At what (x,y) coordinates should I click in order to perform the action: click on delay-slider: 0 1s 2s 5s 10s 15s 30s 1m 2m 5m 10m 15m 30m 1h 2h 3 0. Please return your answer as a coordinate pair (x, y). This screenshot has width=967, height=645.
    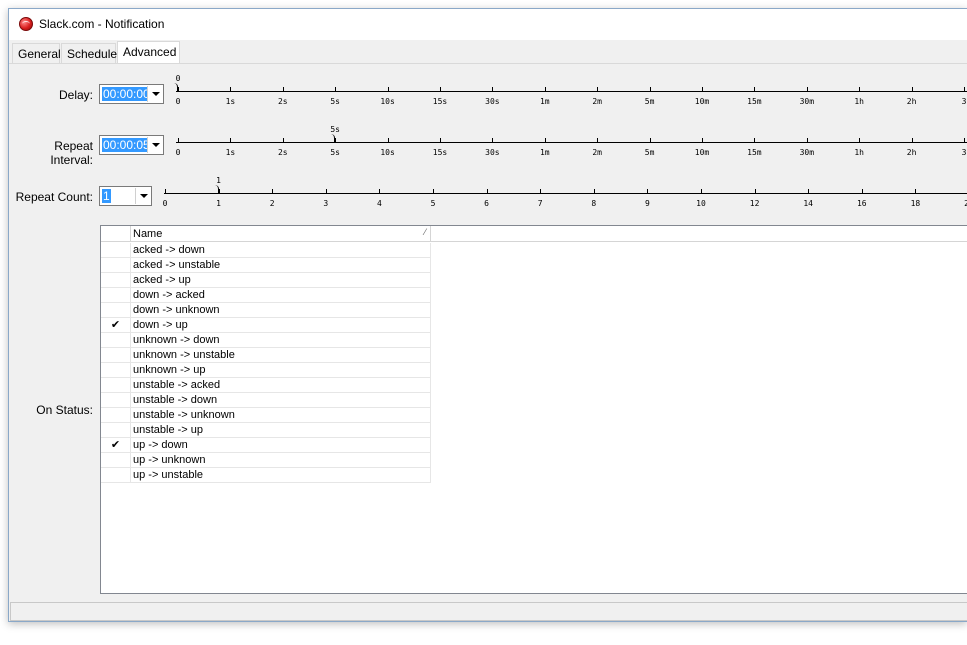
    Looking at the image, I should click on (571, 94).